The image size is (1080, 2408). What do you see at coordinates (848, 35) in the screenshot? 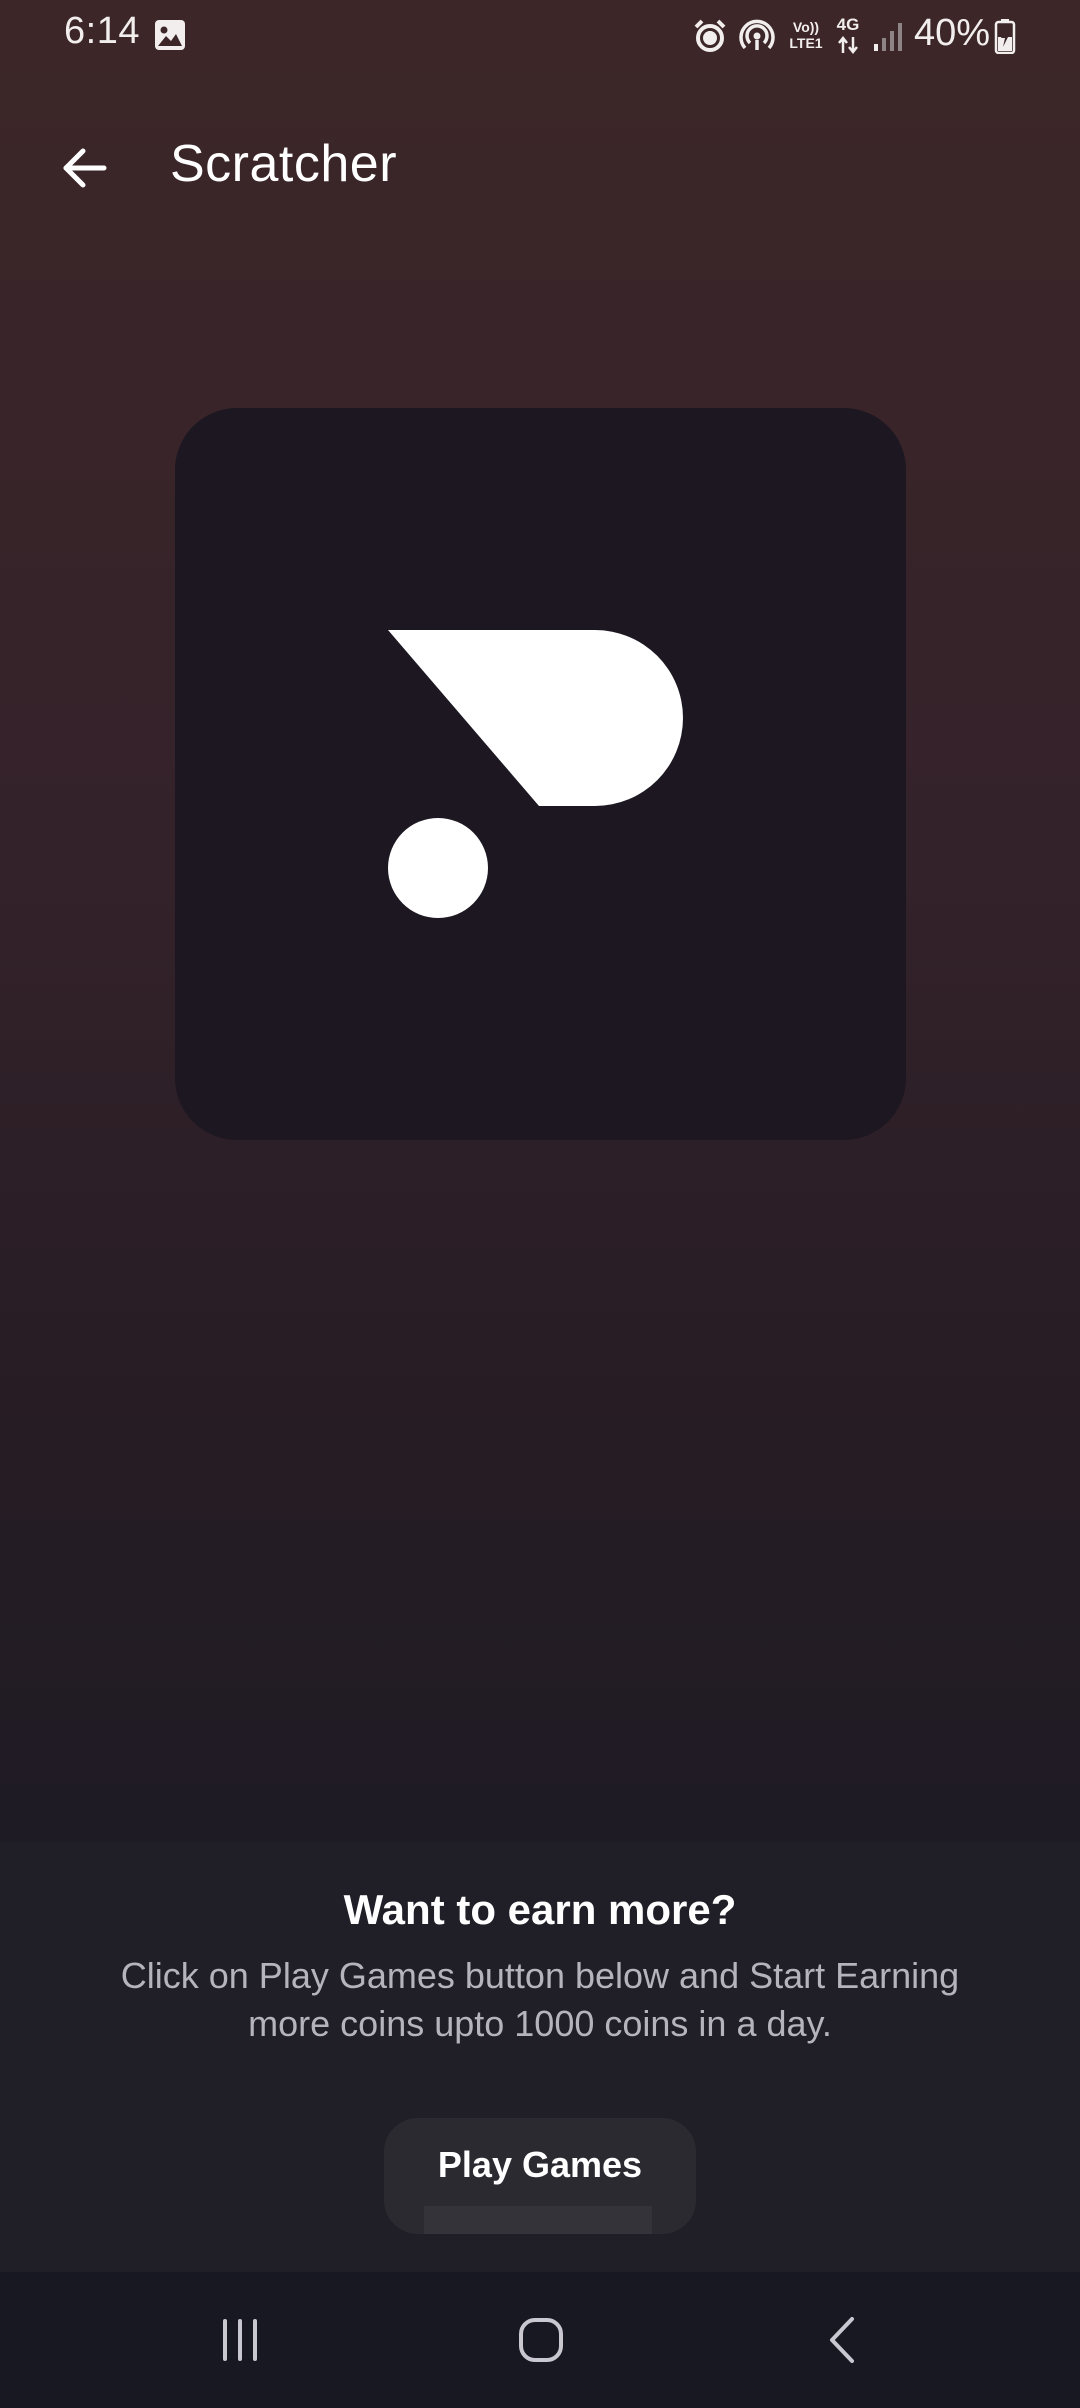
I see `network-4g-icon: 4G` at bounding box center [848, 35].